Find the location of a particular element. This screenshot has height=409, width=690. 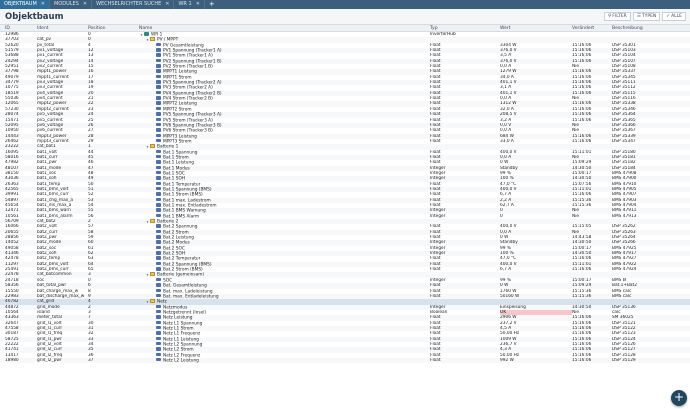

col-ident: Ident is located at coordinates (62, 28).